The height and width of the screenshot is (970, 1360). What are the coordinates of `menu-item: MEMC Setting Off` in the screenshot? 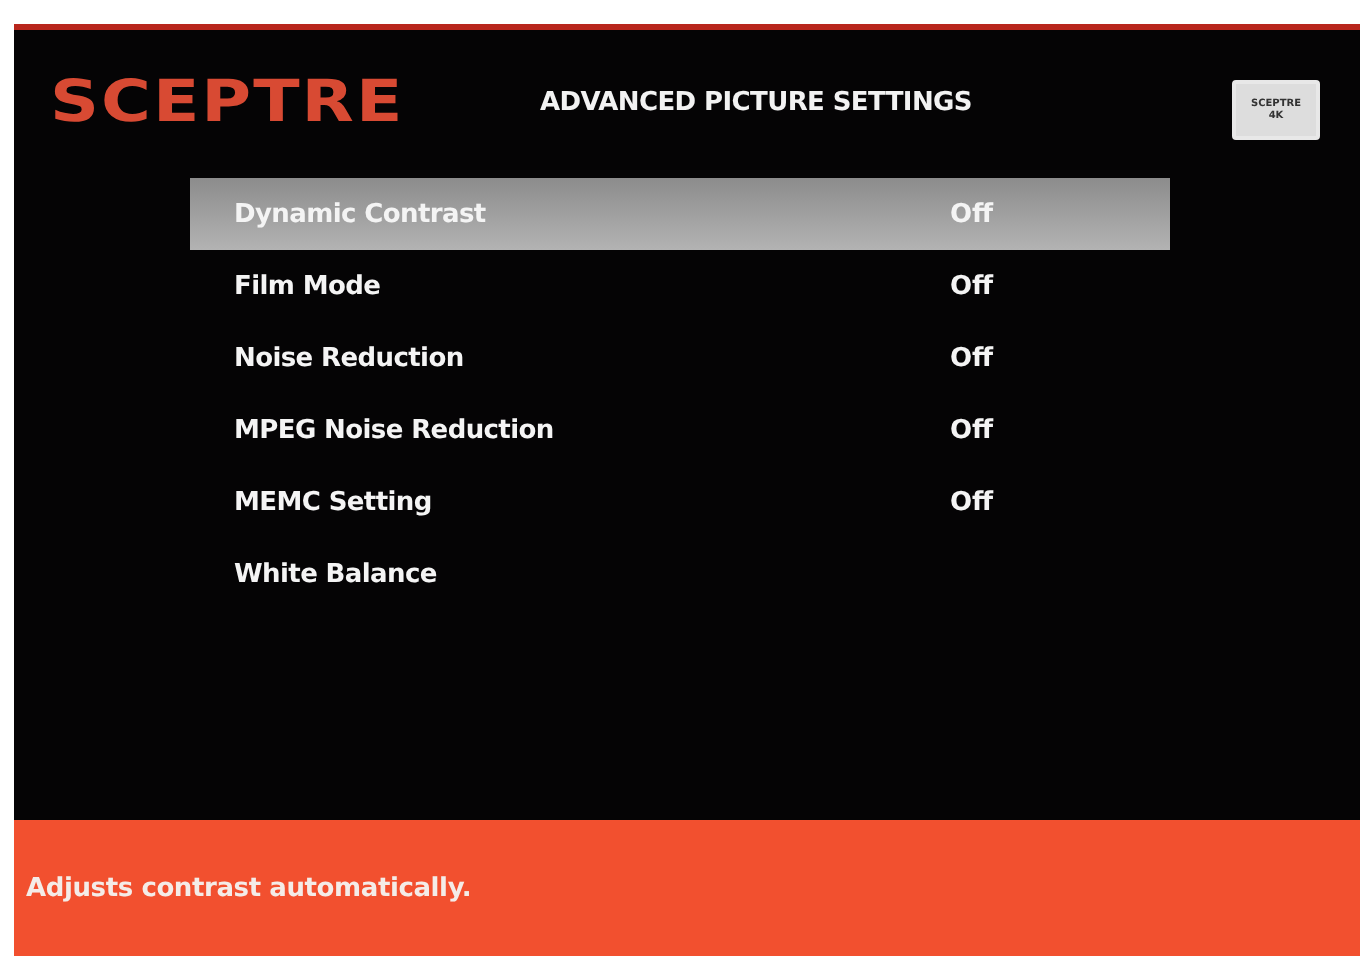 It's located at (680, 502).